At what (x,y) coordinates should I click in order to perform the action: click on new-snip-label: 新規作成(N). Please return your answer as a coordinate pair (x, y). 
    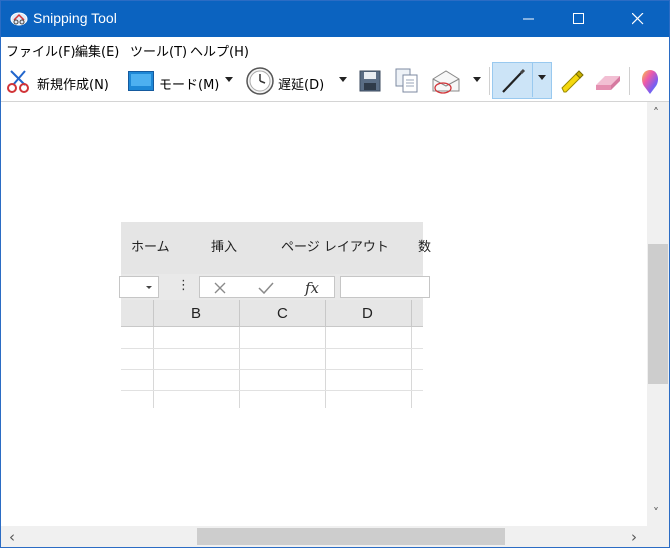
    Looking at the image, I should click on (73, 85).